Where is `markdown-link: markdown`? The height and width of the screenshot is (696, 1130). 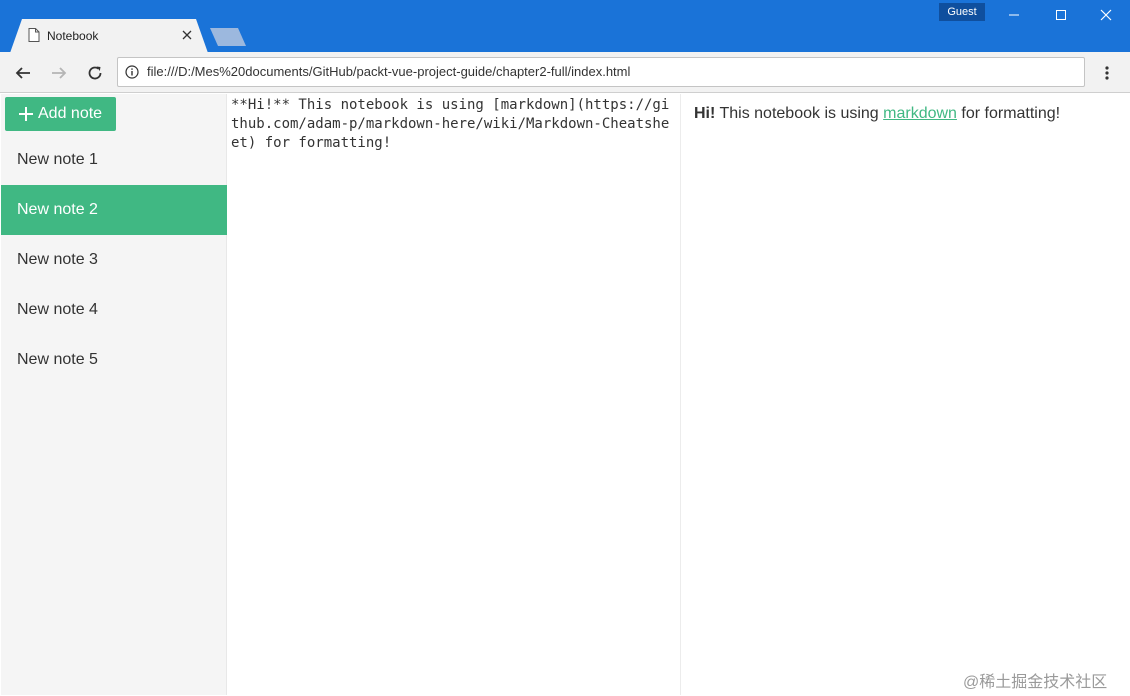
markdown-link: markdown is located at coordinates (920, 113).